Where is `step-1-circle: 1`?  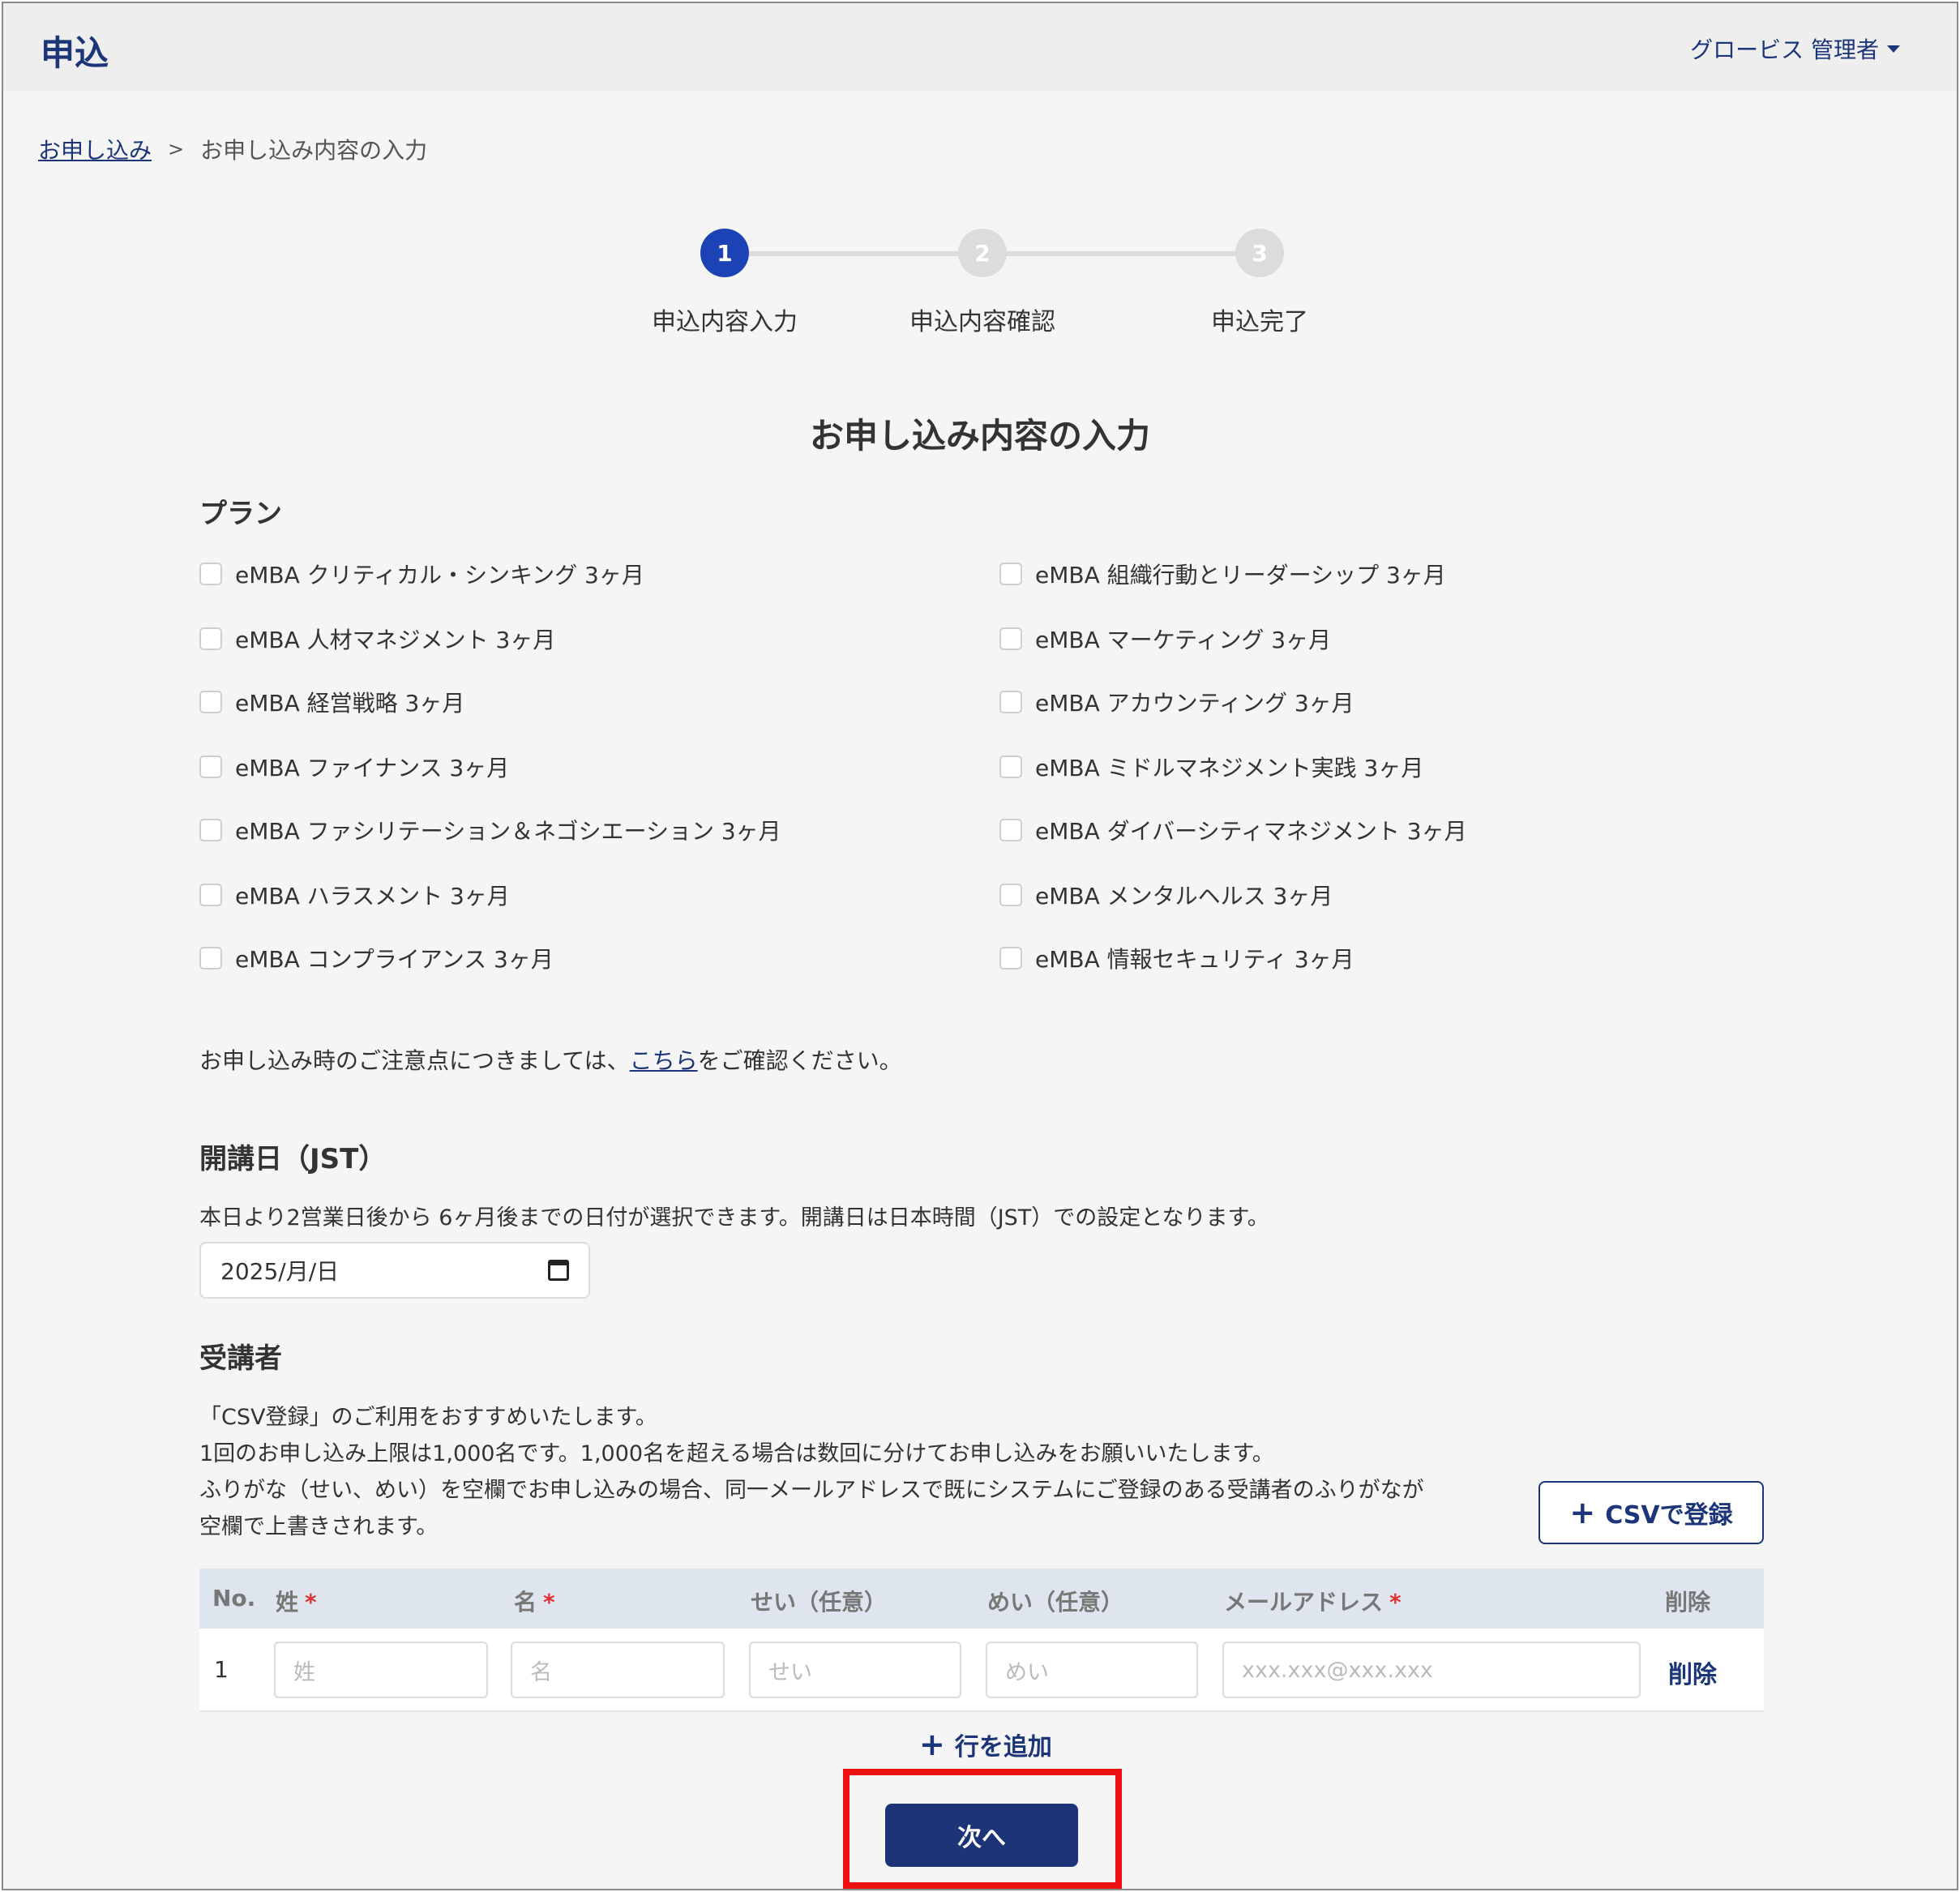
step-1-circle: 1 is located at coordinates (724, 253).